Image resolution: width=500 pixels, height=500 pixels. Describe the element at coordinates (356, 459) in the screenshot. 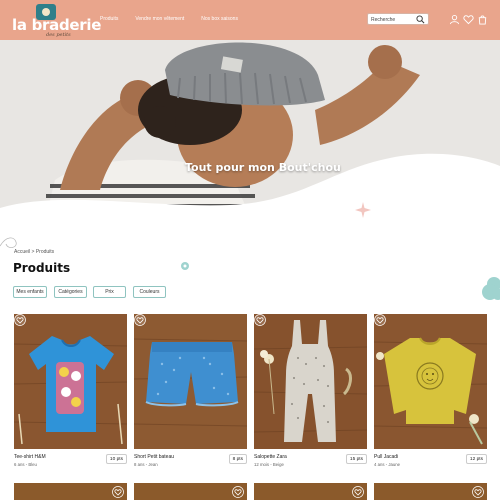

I see `product-price: 15 pts` at that location.